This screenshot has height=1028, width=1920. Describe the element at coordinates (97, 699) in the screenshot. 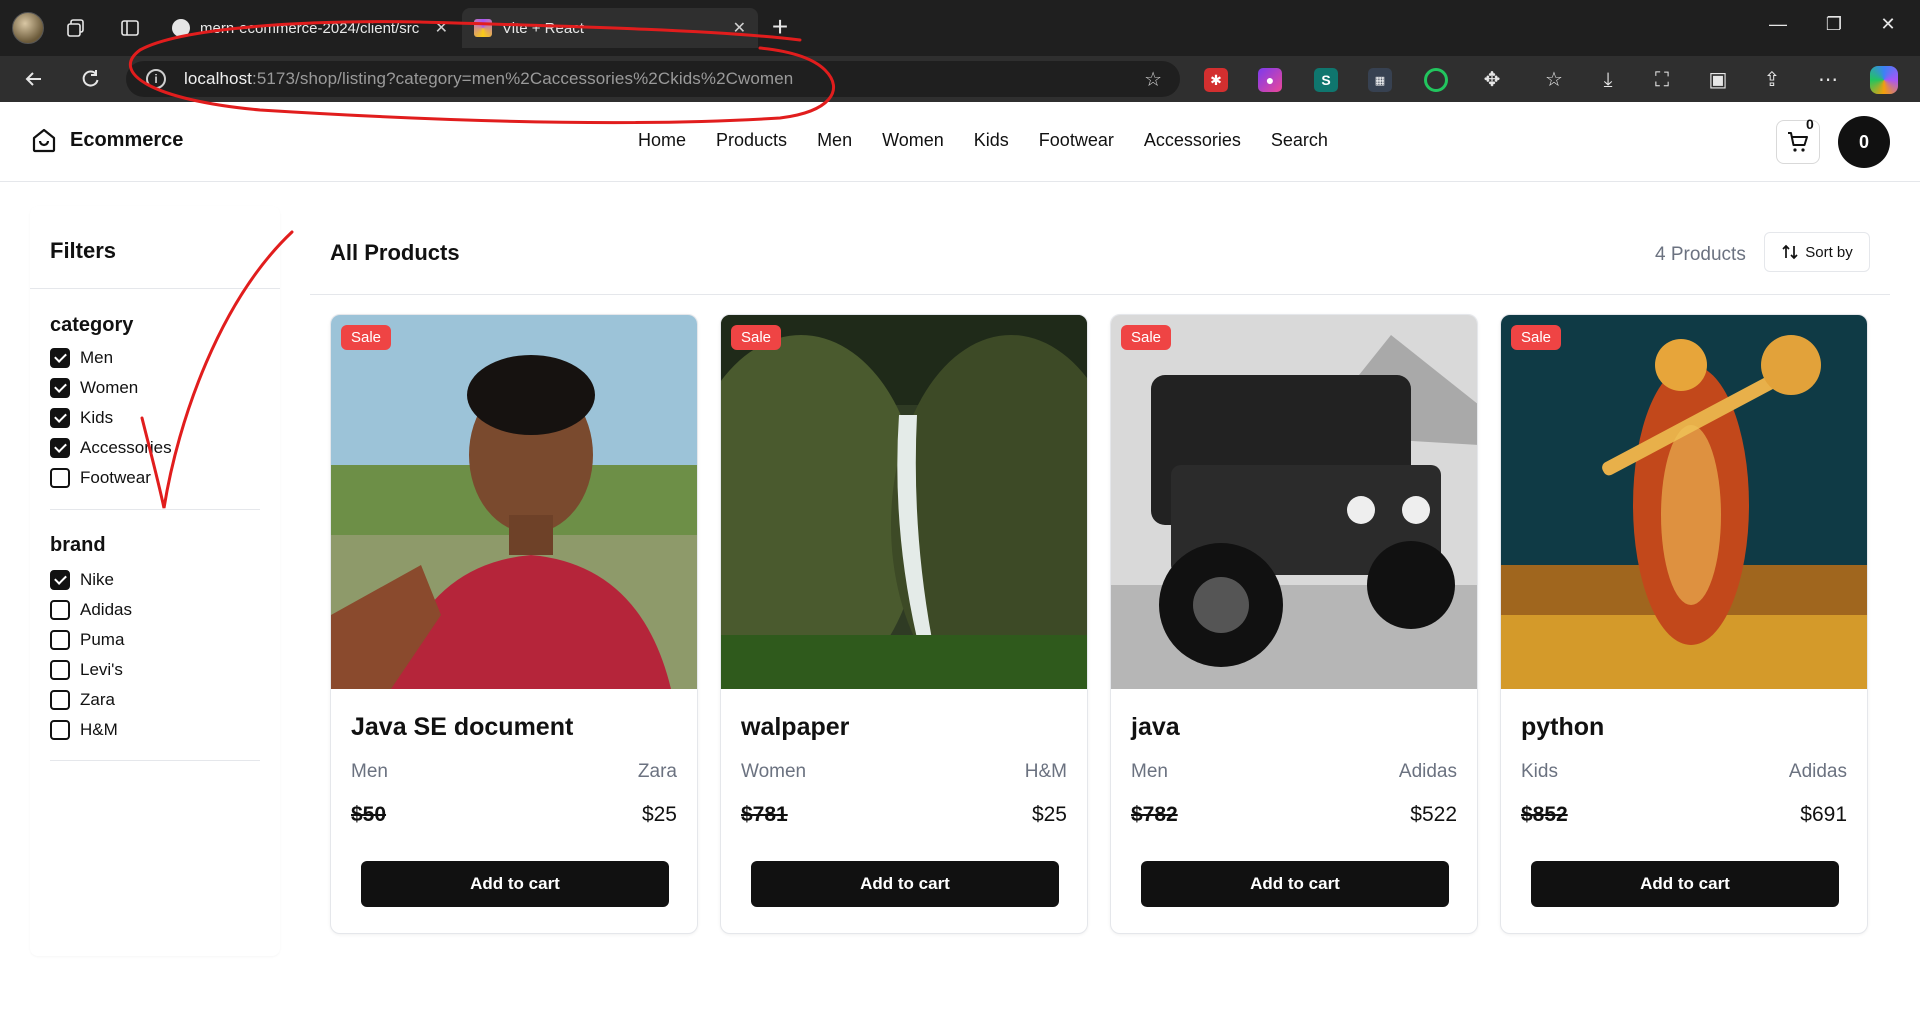

I see `option-label: Zara` at that location.